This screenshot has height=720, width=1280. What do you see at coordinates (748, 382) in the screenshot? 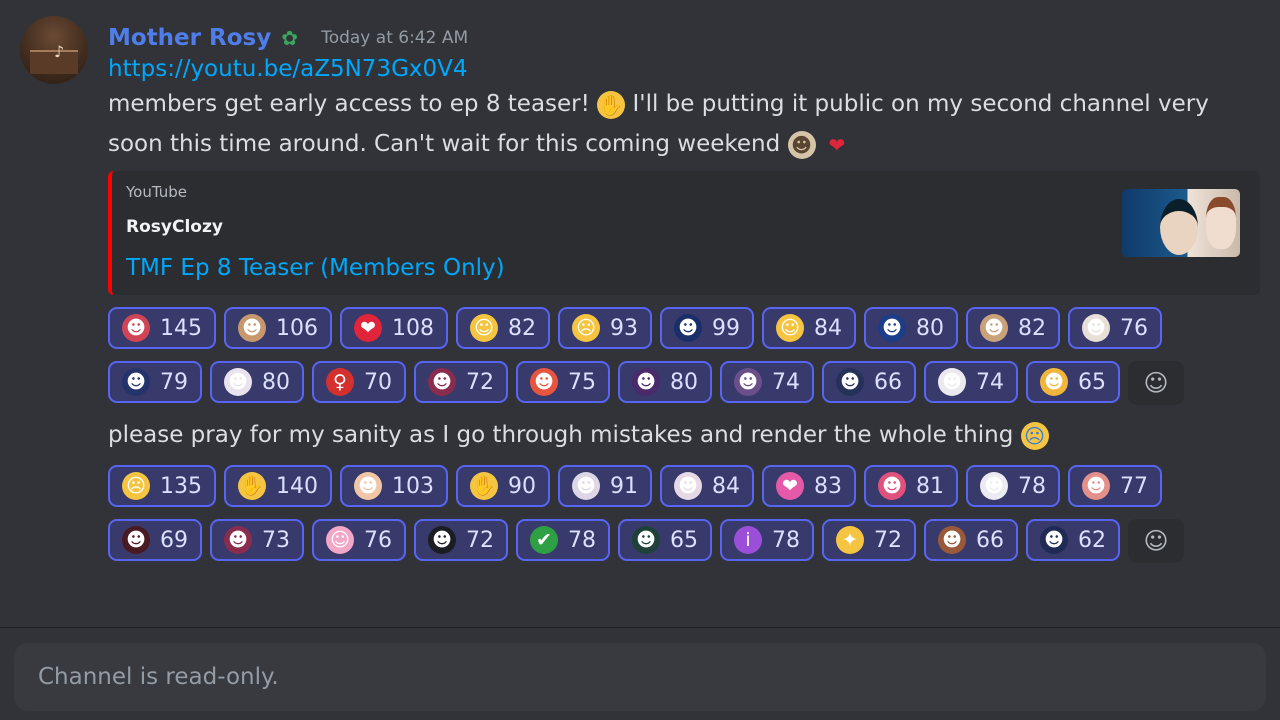
I see `anime-lavender-icon: ☻` at bounding box center [748, 382].